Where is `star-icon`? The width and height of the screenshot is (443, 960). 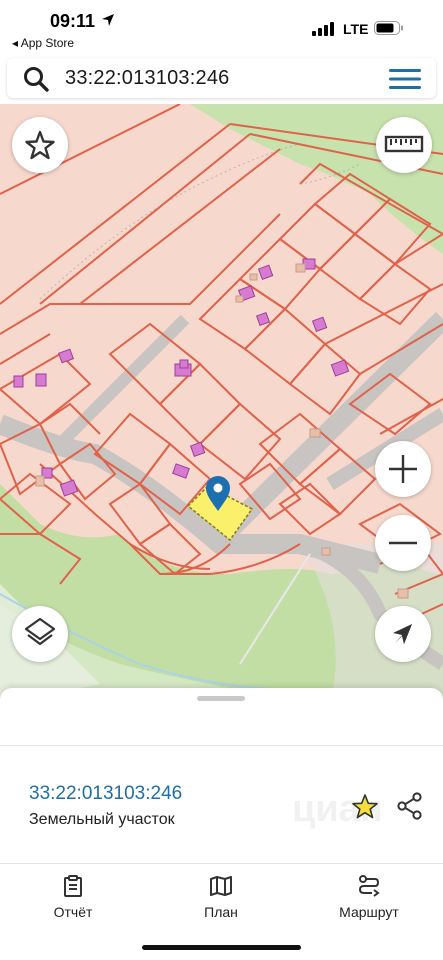 star-icon is located at coordinates (40, 145).